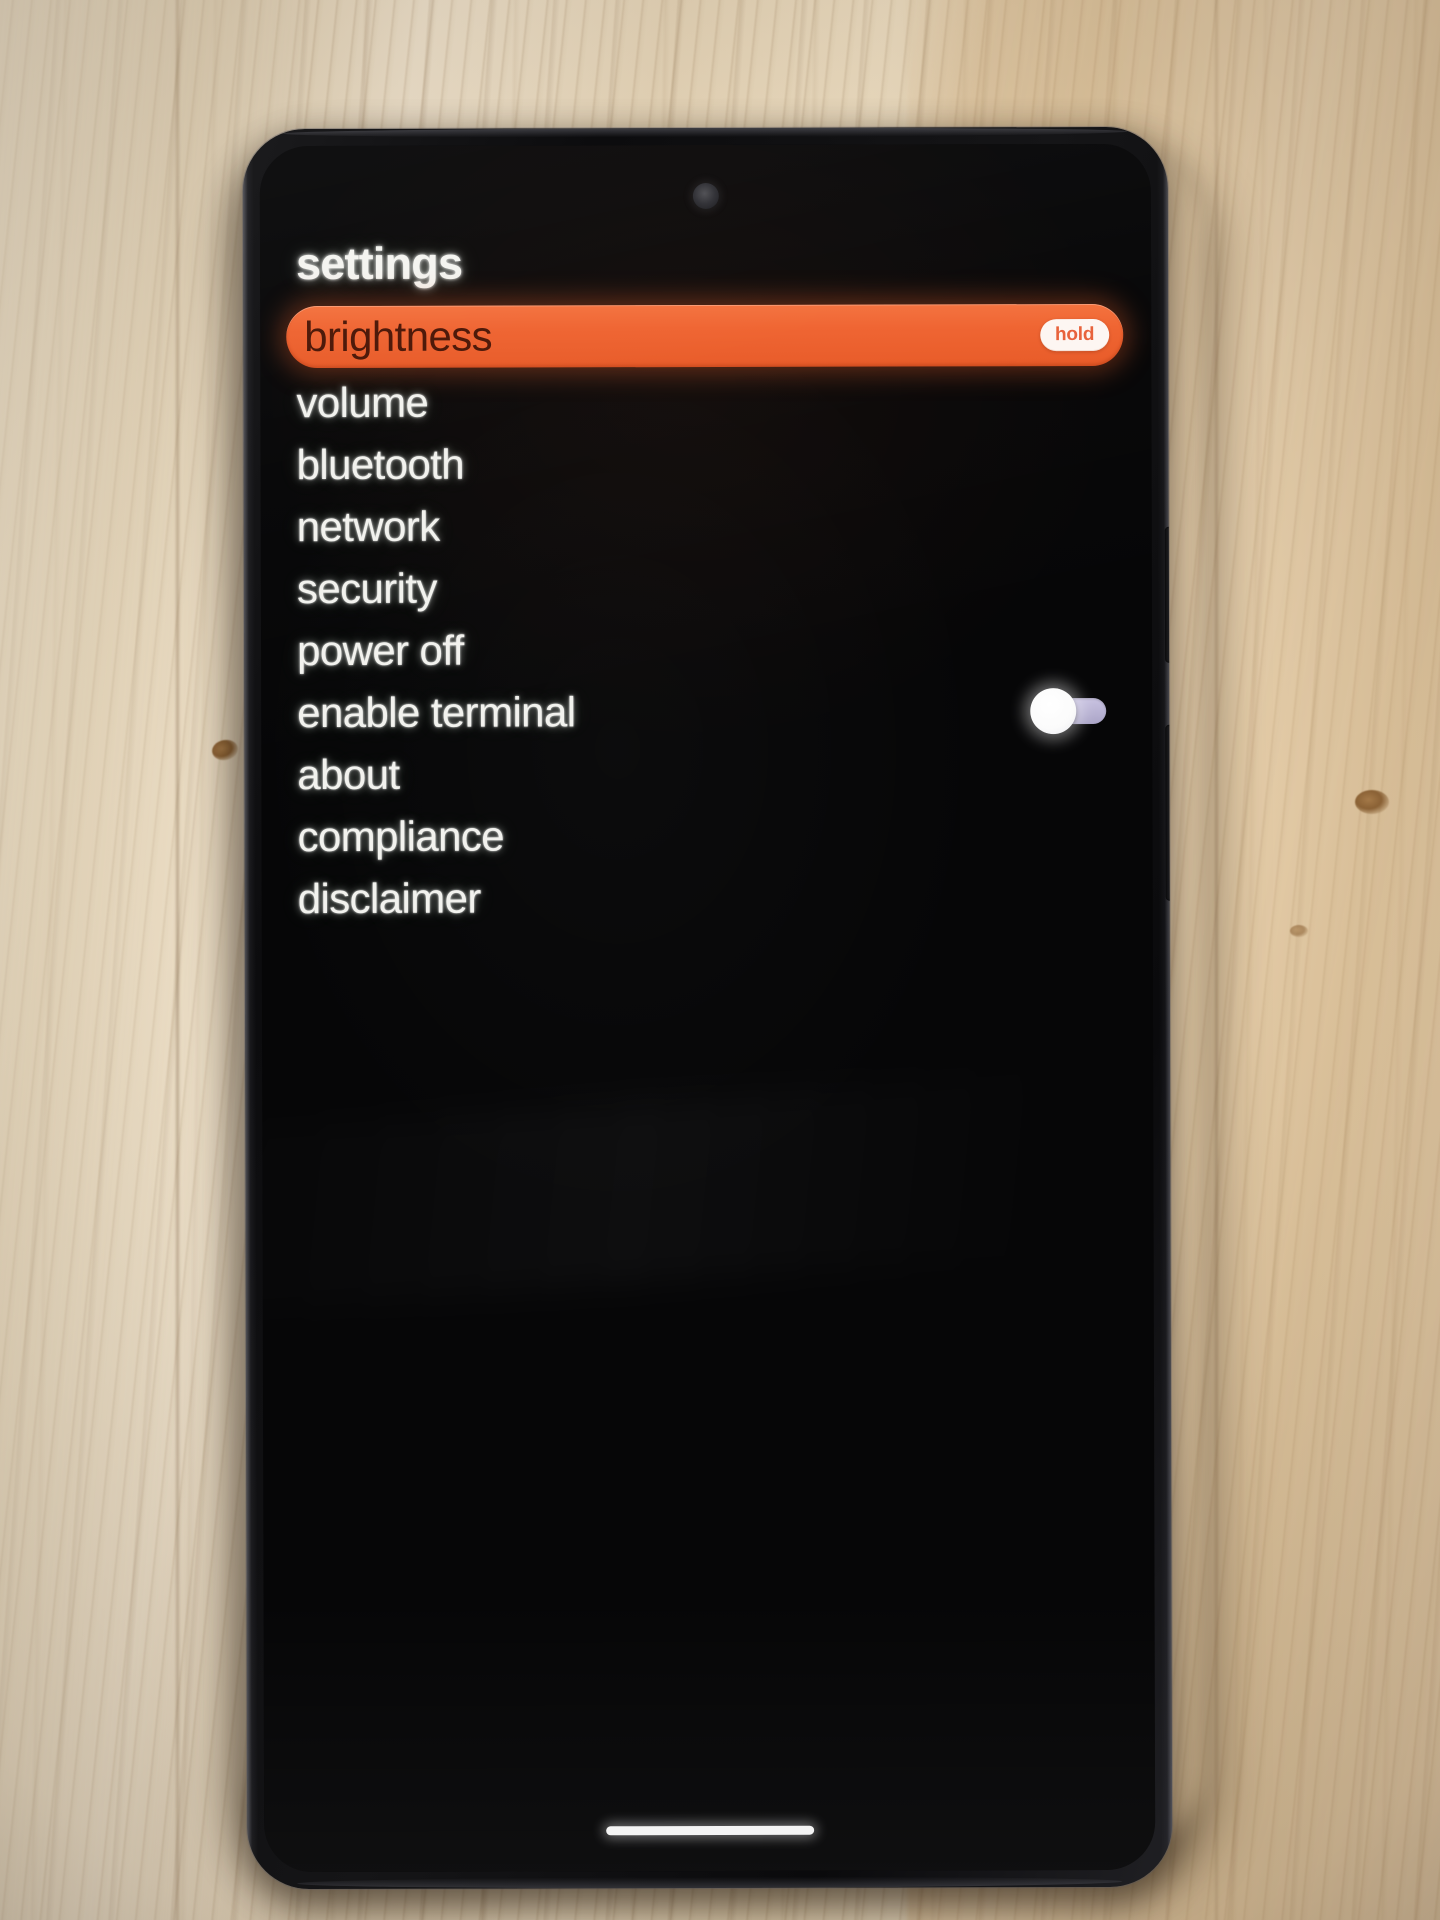 The image size is (1440, 1920). Describe the element at coordinates (380, 650) in the screenshot. I see `menu-item-label: power off` at that location.